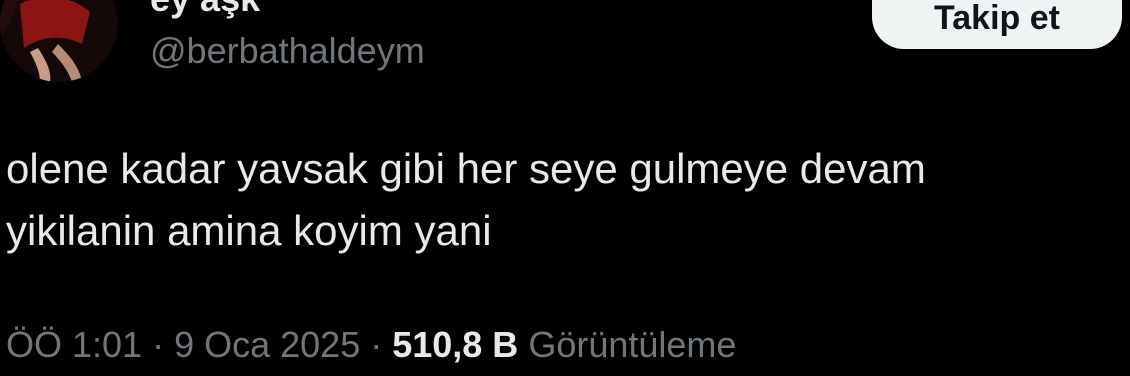 This screenshot has height=376, width=1130. I want to click on views-label: Görüntüleme, so click(632, 345).